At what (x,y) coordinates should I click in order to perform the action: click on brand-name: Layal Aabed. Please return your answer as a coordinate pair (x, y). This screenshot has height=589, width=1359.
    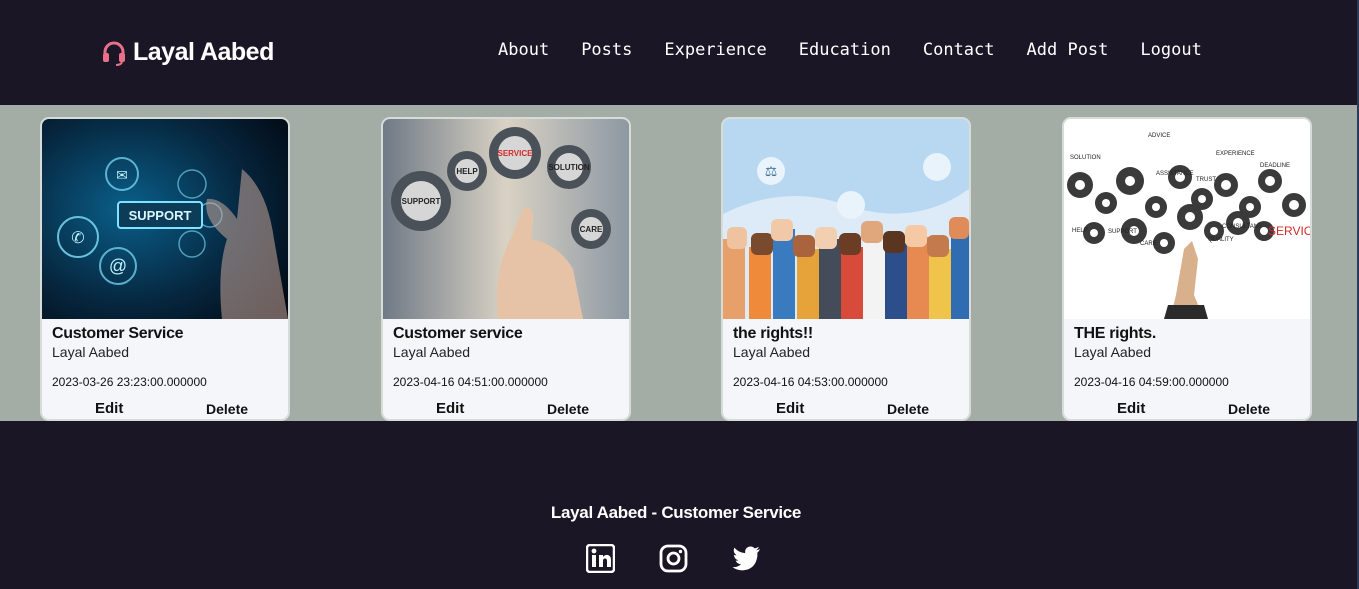
    Looking at the image, I should click on (203, 52).